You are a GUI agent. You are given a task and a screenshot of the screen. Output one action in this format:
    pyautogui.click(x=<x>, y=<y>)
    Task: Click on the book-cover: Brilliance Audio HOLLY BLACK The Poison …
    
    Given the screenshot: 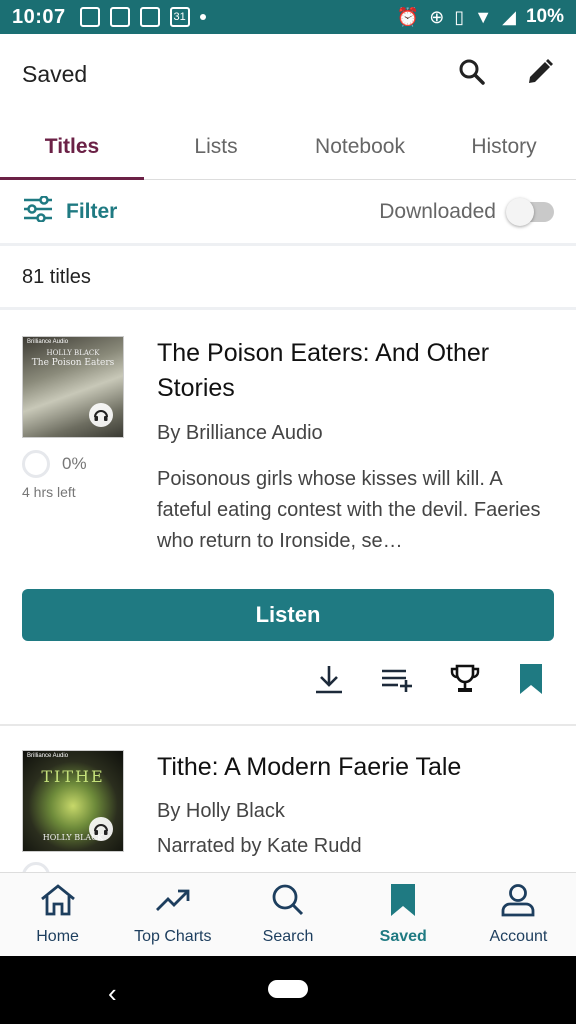 What is the action you would take?
    pyautogui.click(x=73, y=387)
    